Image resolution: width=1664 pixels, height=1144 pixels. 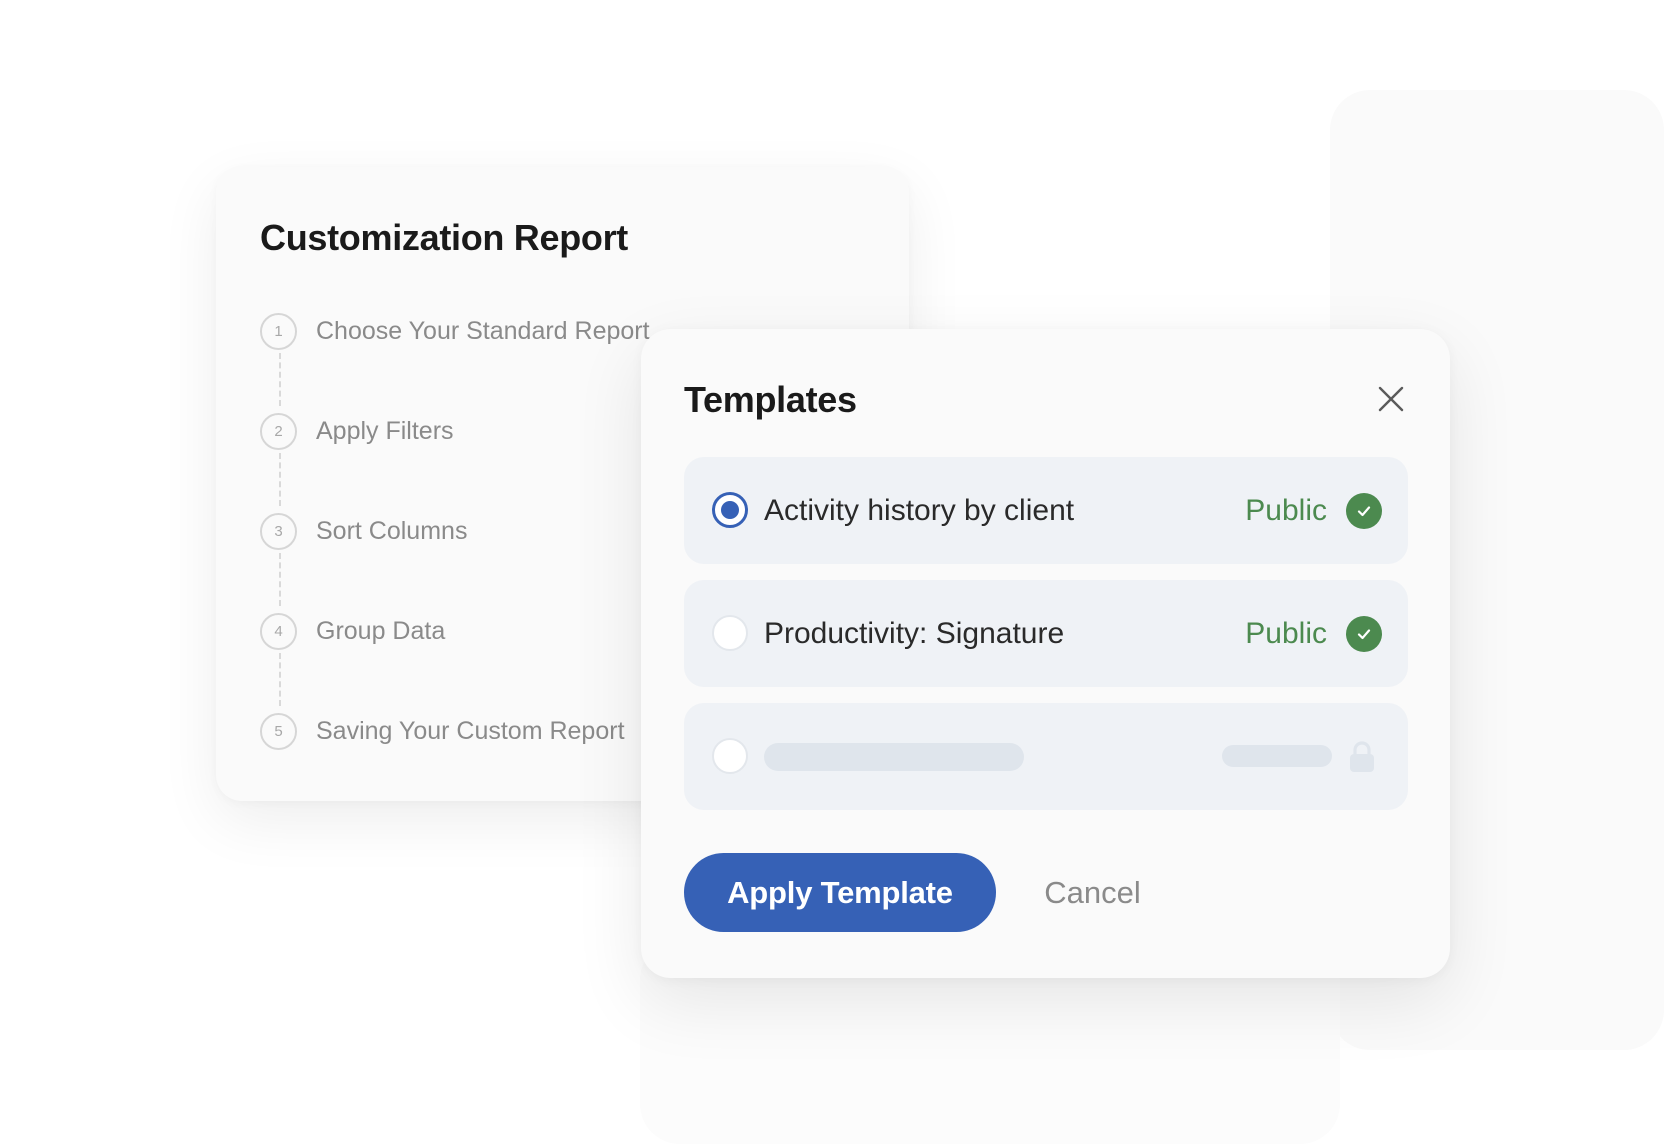 I want to click on report-title: Customization Report, so click(x=444, y=237).